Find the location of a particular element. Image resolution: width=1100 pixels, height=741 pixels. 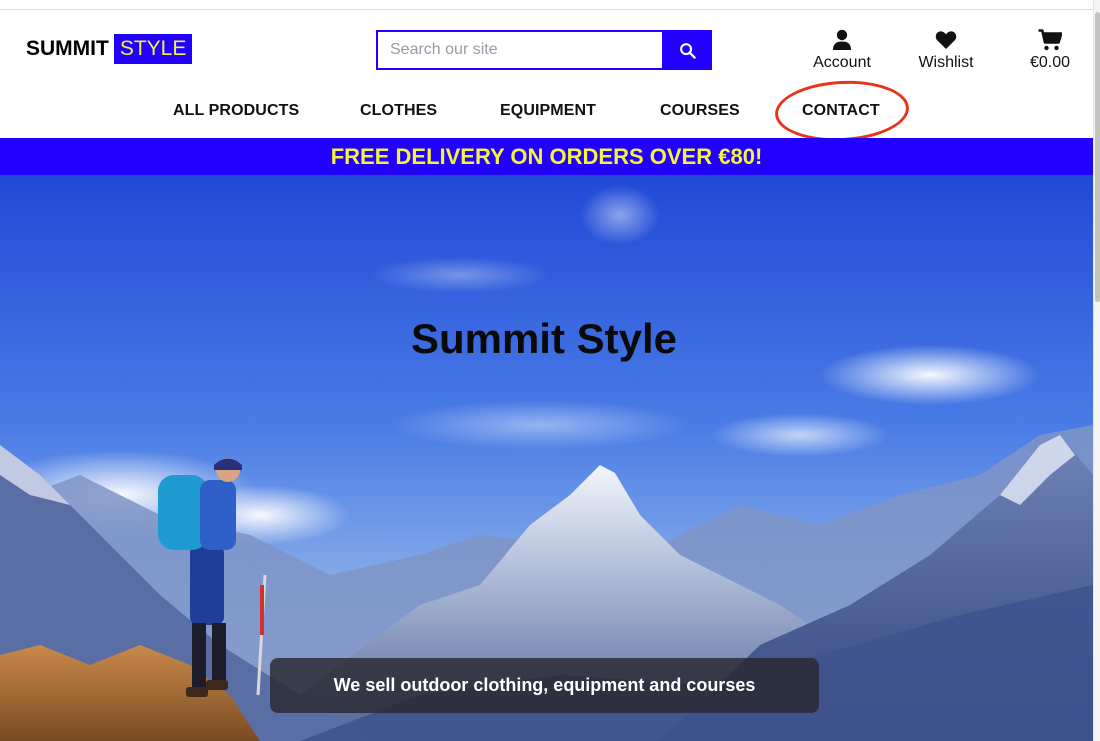

promo-banner: FREE DELIVERY ON ORDERS OVER €80! is located at coordinates (546, 156).